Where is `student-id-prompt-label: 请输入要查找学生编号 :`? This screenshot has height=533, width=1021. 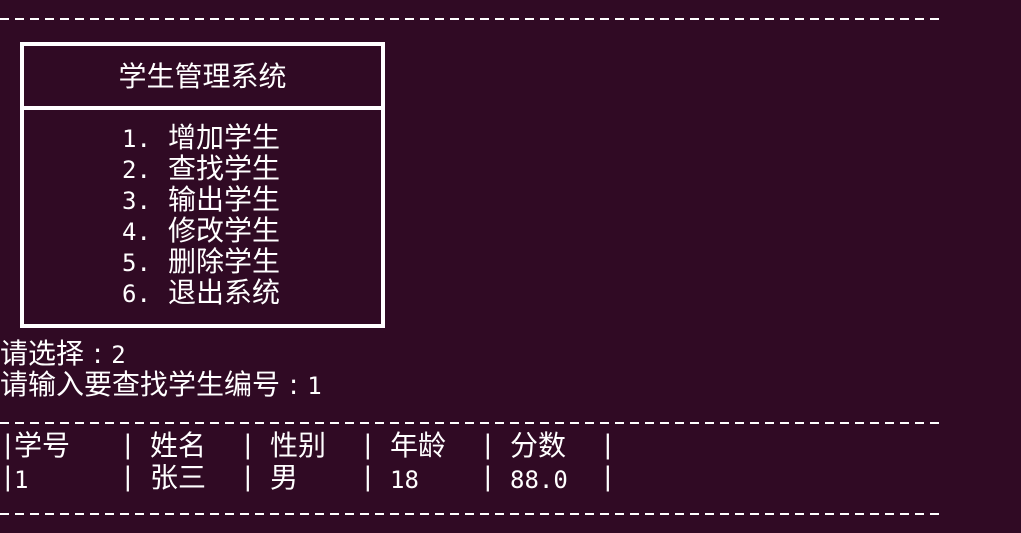 student-id-prompt-label: 请输入要查找学生编号 : is located at coordinates (154, 384).